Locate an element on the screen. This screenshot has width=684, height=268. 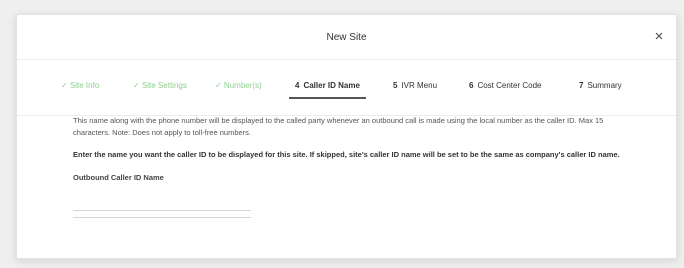
step-summary: 7 Summary is located at coordinates (600, 86).